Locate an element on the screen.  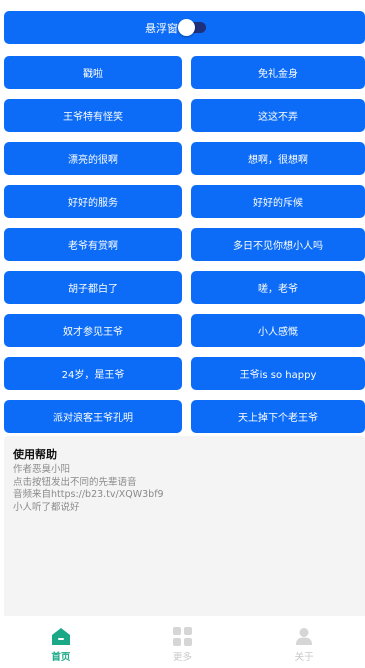
sound-button: 好好的斥候 is located at coordinates (278, 201).